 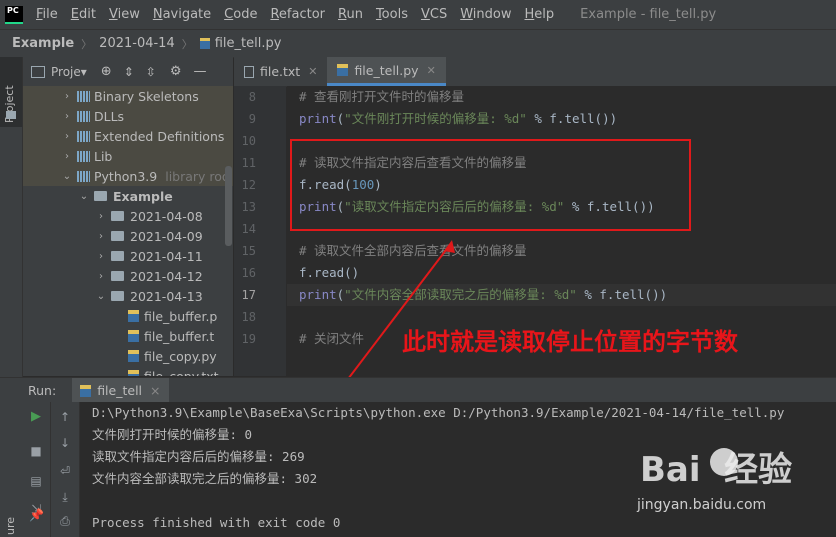 I want to click on run-tab-file-tell: file_tell ×, so click(x=120, y=390).